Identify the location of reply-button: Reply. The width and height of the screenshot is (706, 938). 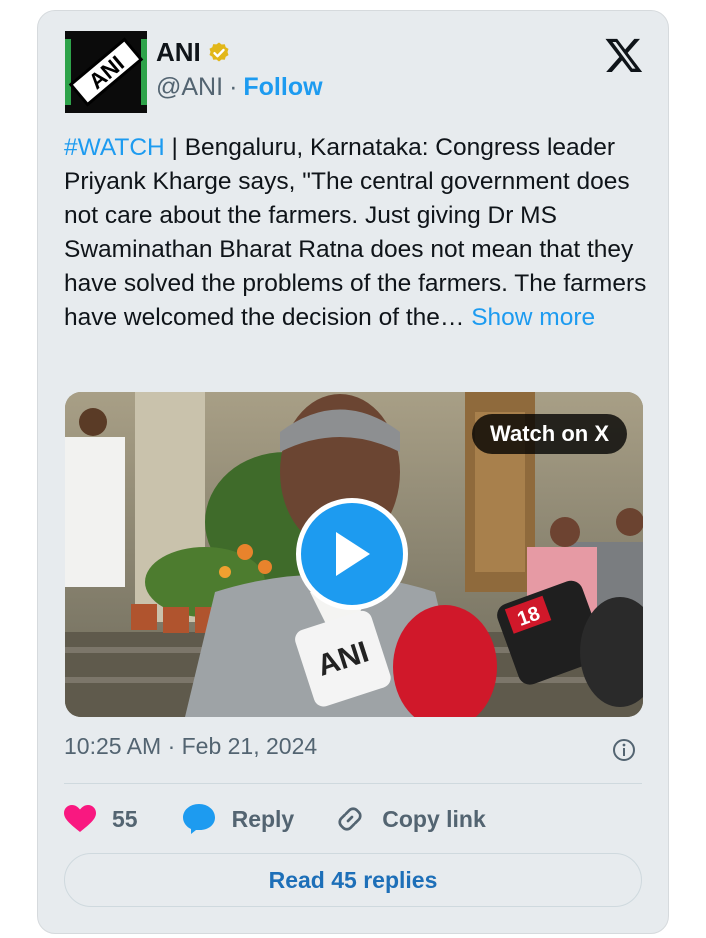
(238, 819).